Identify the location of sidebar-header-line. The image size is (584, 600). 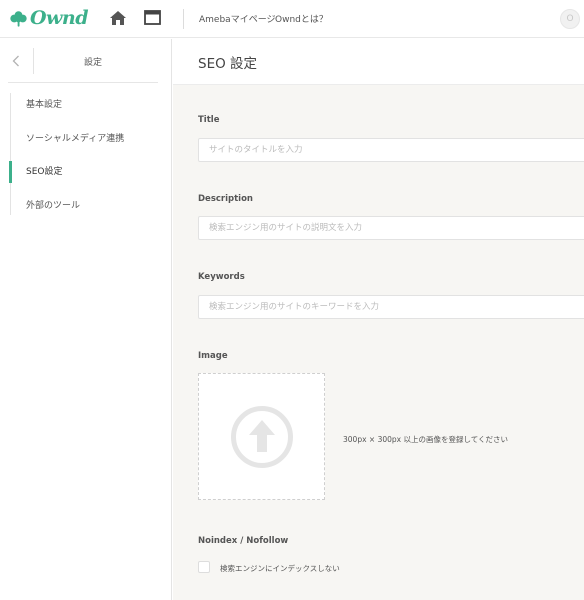
(83, 82).